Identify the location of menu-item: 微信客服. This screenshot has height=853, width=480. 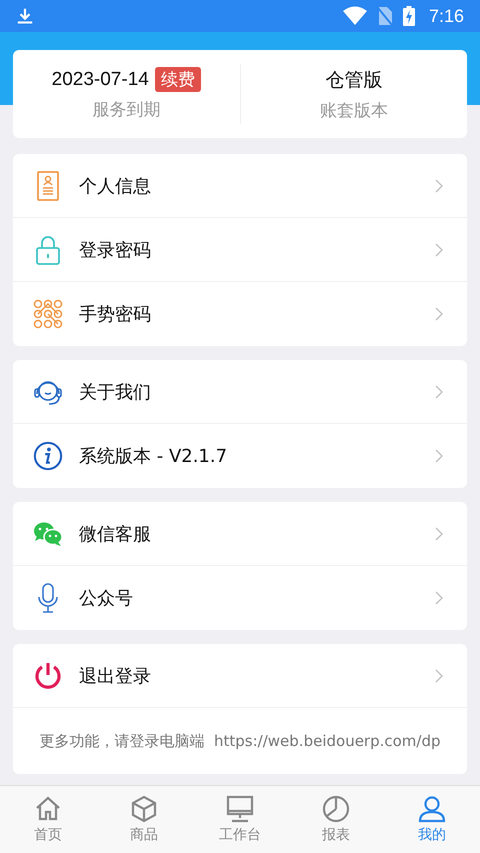
(240, 534).